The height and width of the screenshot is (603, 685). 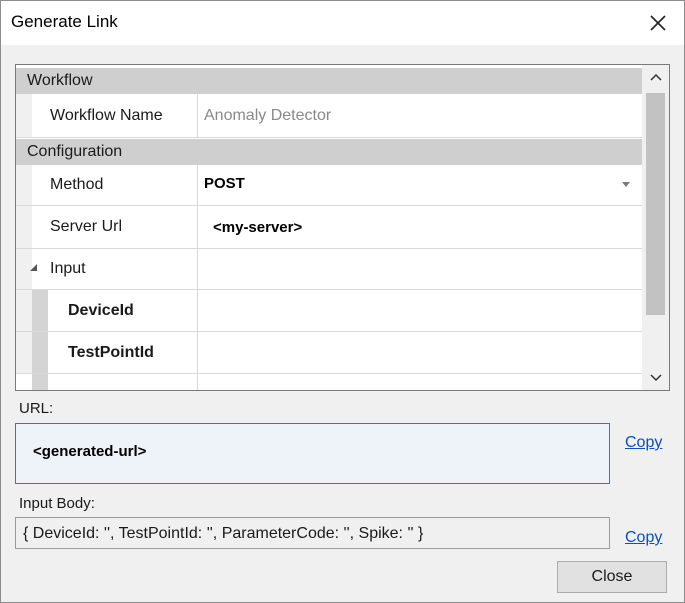 I want to click on vertical-scrollbar, so click(x=655, y=227).